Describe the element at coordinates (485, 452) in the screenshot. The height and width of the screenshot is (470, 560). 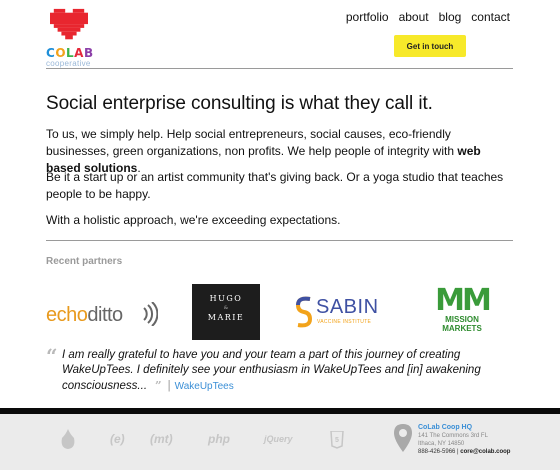
I see `hq-email: core@colab.coop` at that location.